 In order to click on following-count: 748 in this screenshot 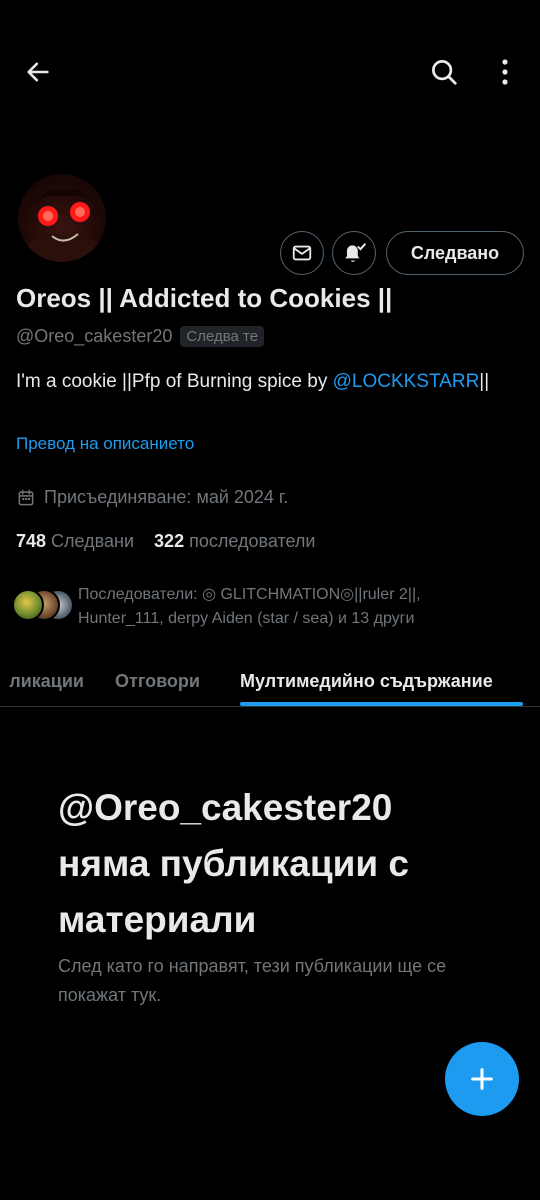, I will do `click(31, 541)`.